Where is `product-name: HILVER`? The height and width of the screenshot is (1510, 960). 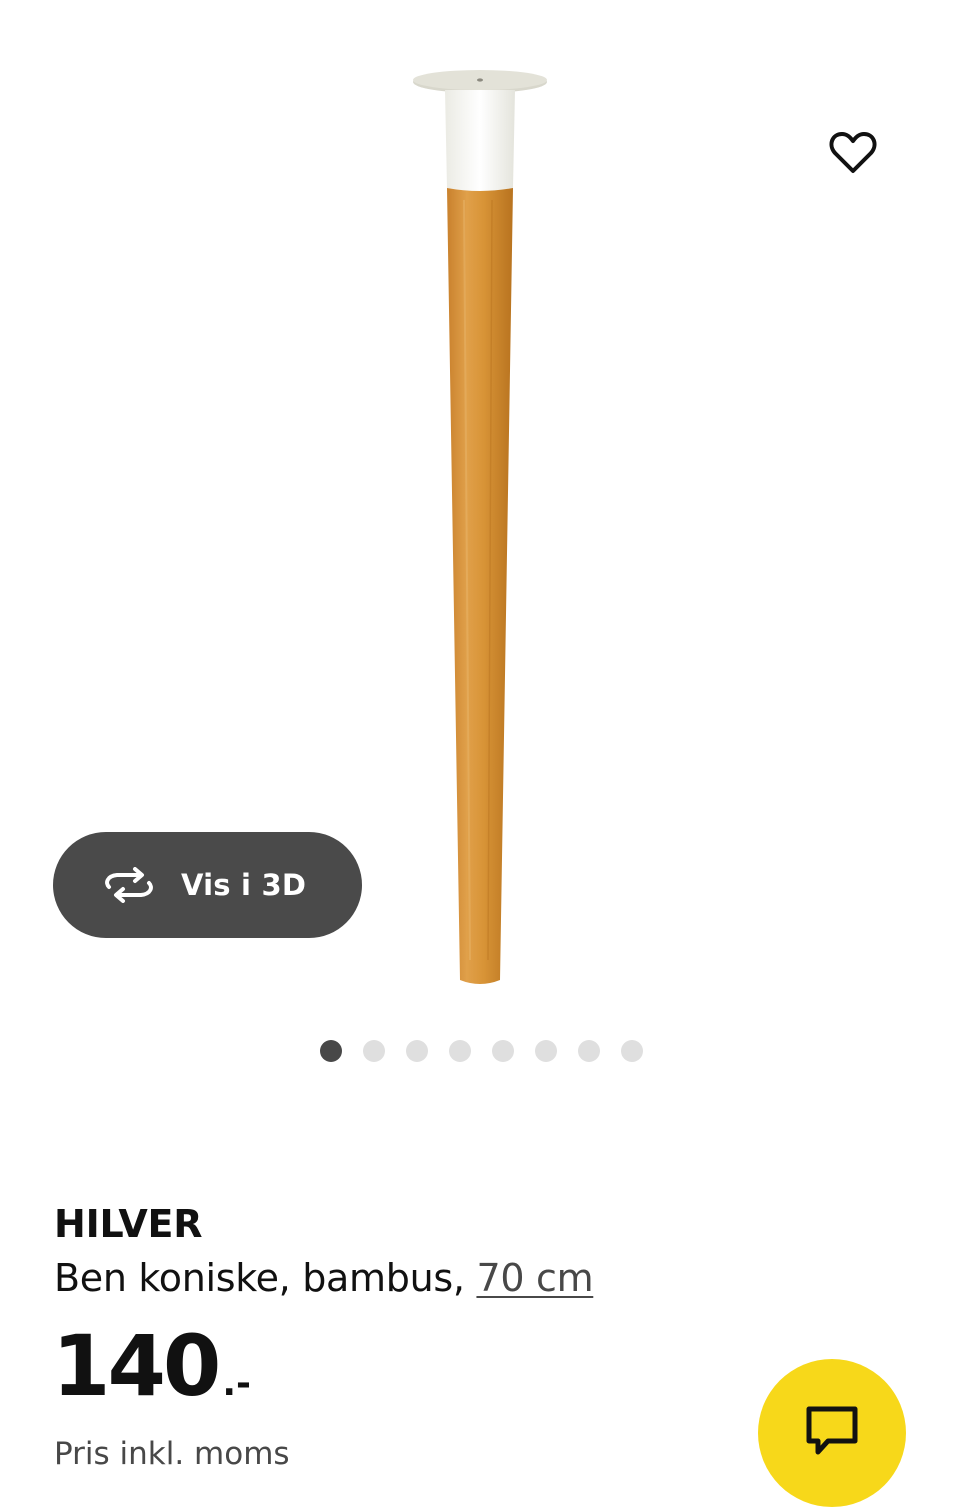 product-name: HILVER is located at coordinates (128, 1224).